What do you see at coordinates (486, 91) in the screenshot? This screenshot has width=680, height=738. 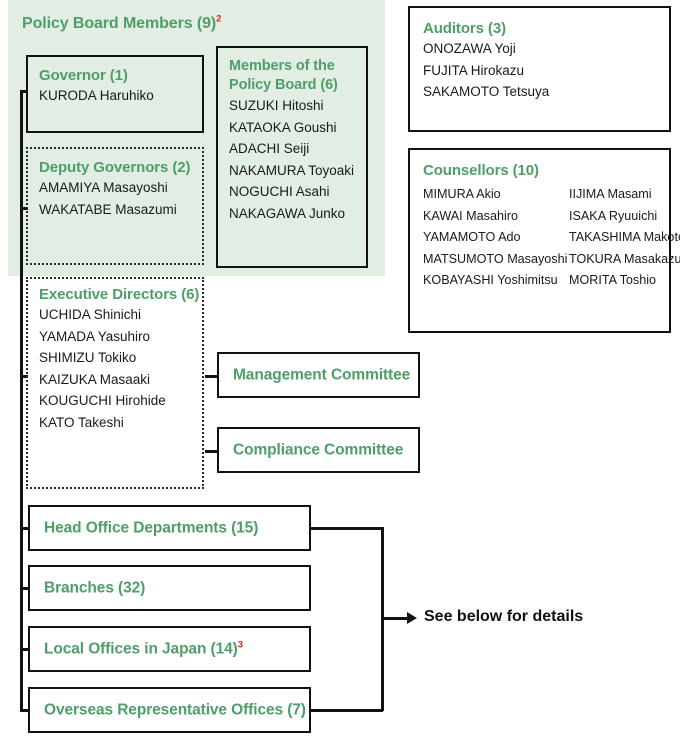 I see `auditor-member: SAKAMOTO Tetsuya` at bounding box center [486, 91].